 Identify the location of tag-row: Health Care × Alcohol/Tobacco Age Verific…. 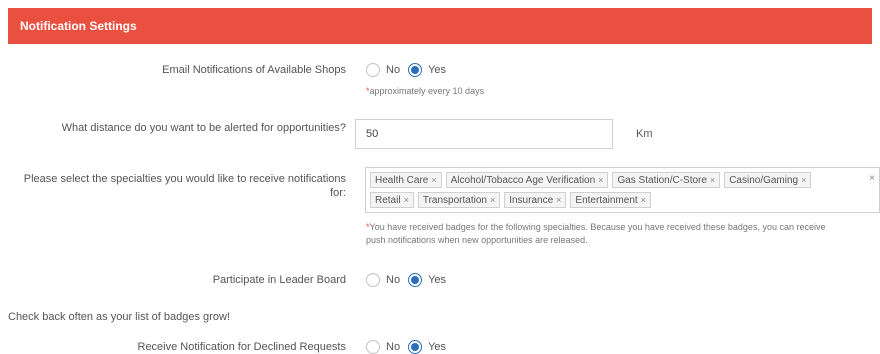
(622, 180).